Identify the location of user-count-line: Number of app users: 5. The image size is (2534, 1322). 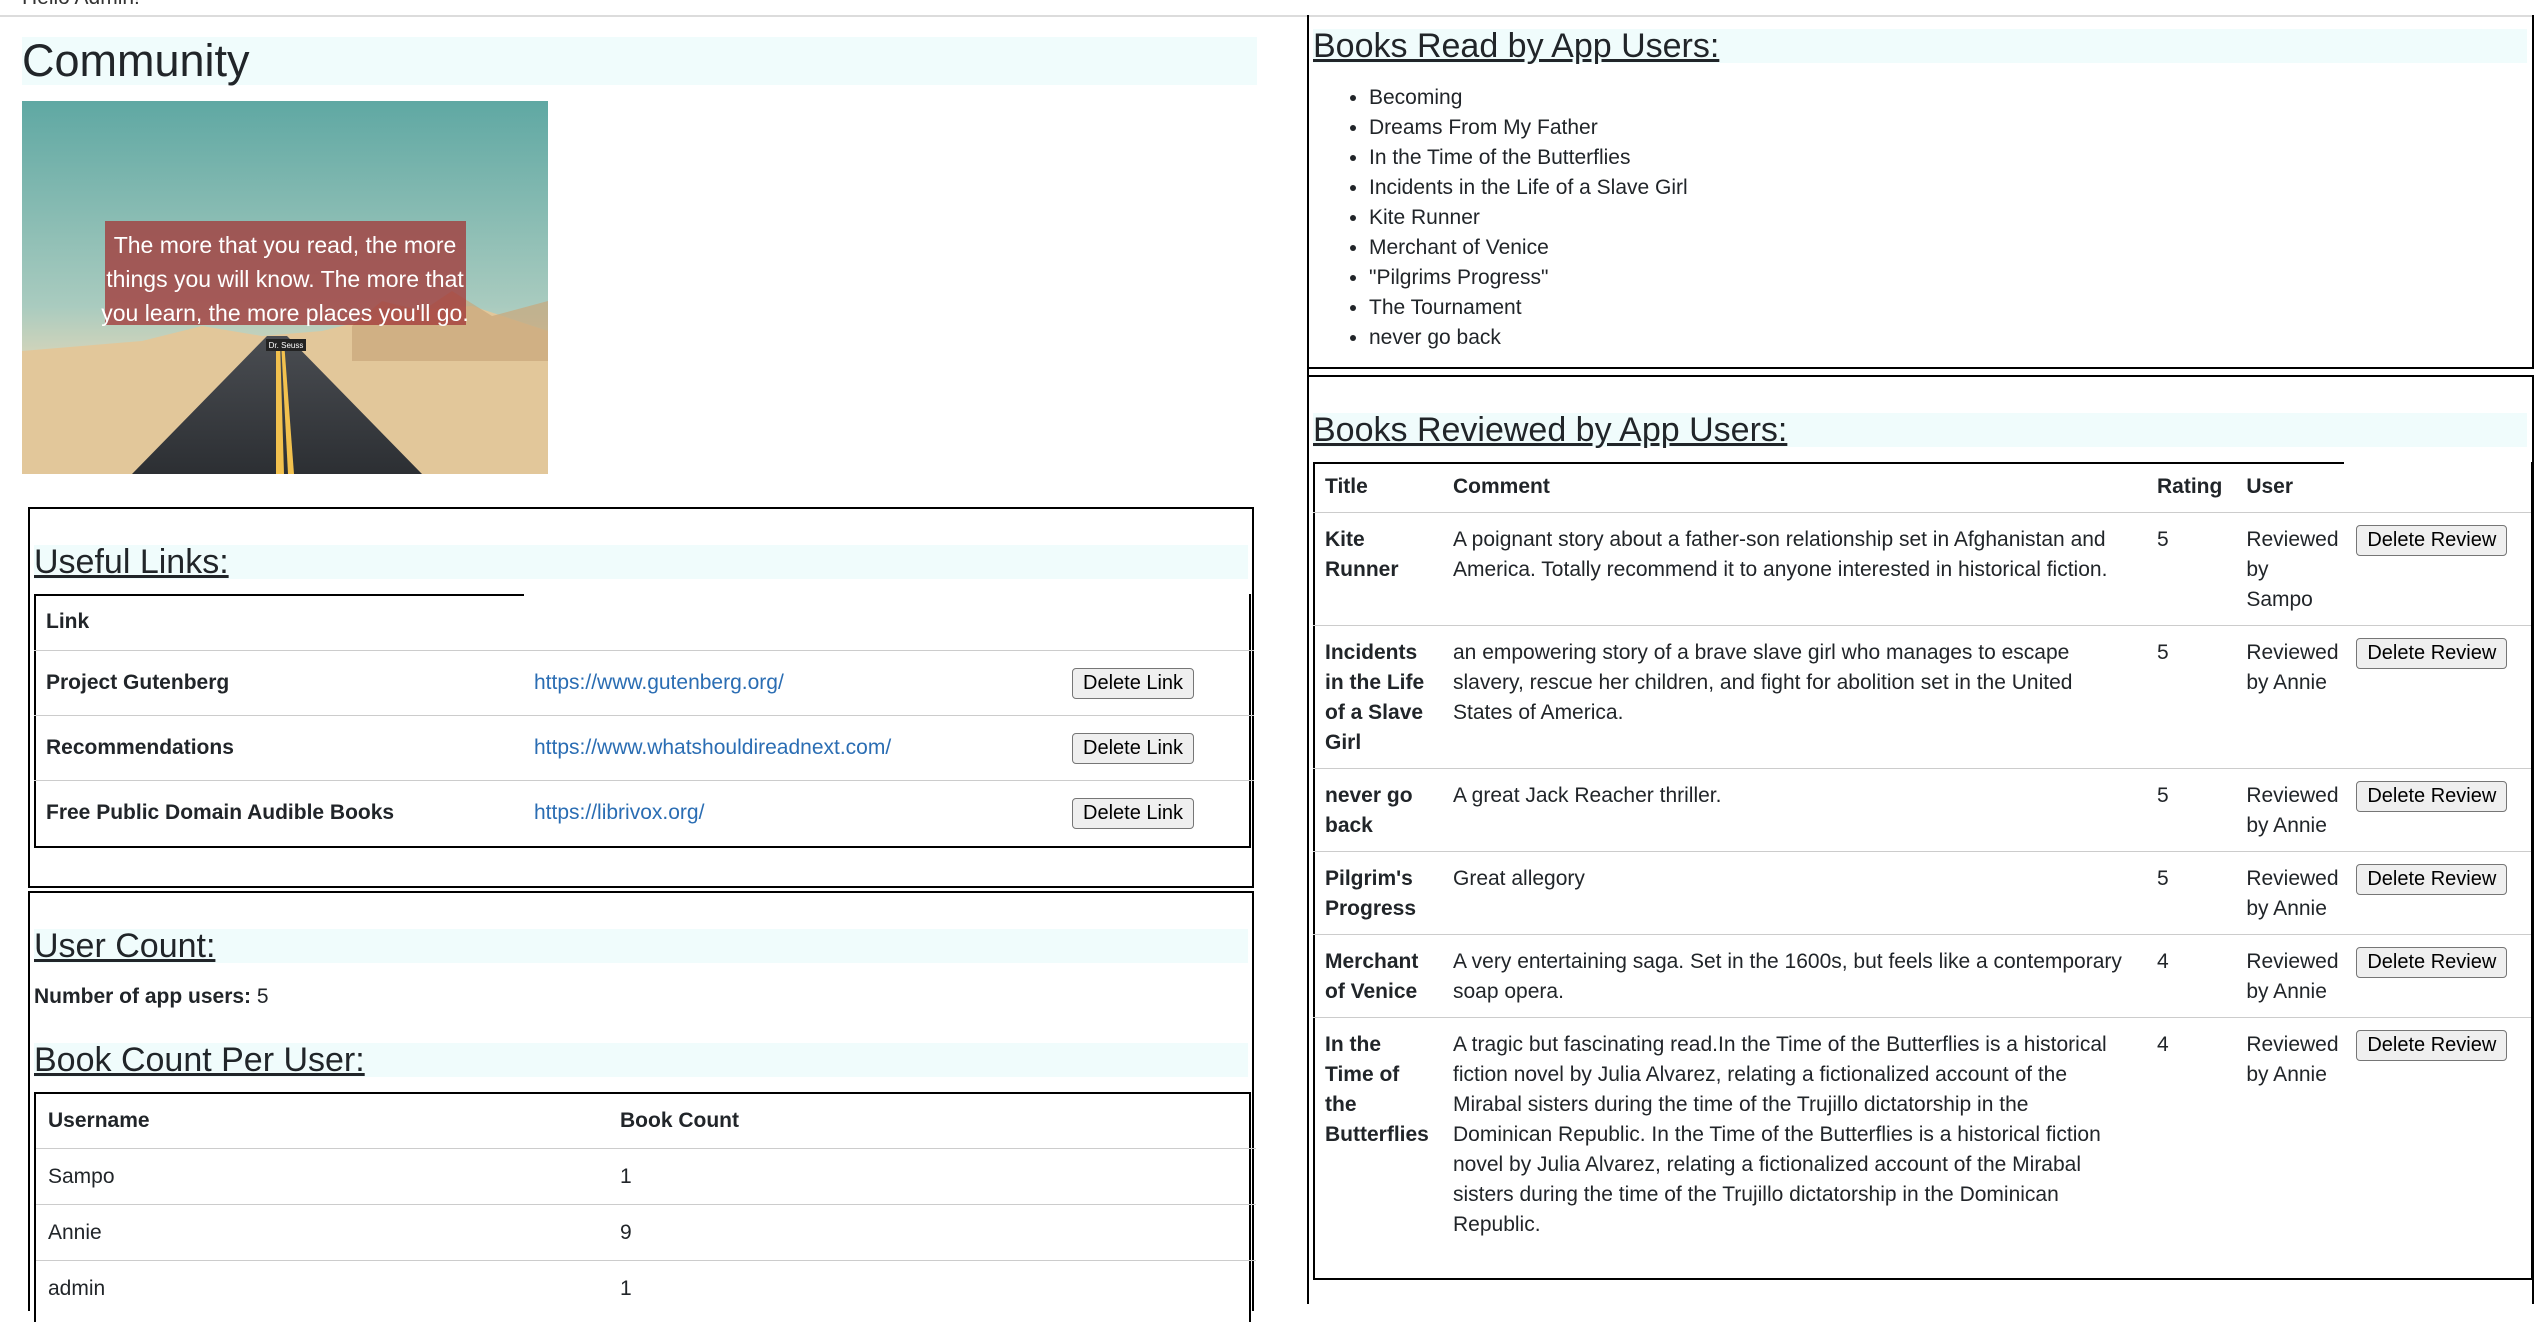
(151, 997).